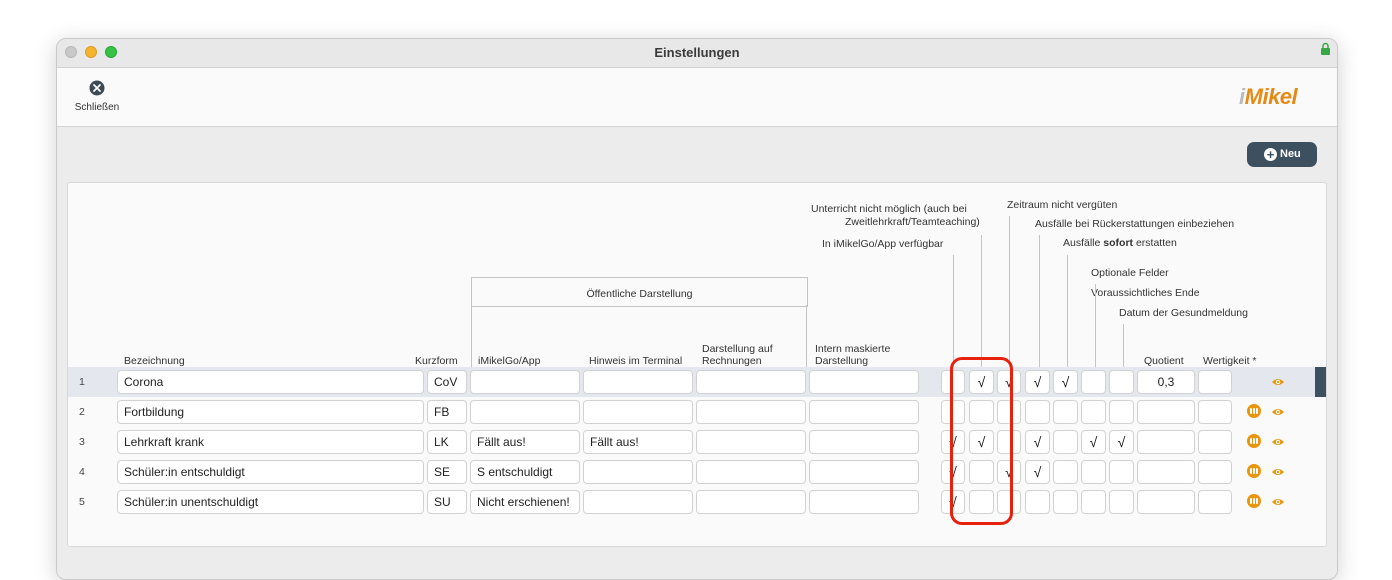 Image resolution: width=1392 pixels, height=580 pixels. Describe the element at coordinates (471, 336) in the screenshot. I see `group-divider` at that location.